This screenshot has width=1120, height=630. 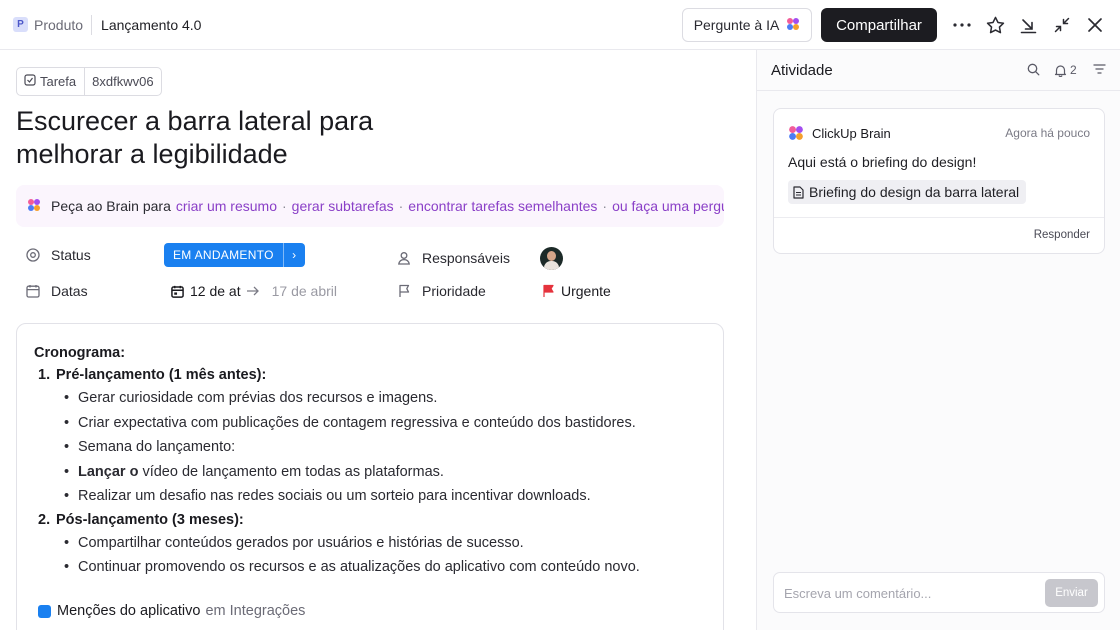 What do you see at coordinates (33, 291) in the screenshot?
I see `calendar-icon` at bounding box center [33, 291].